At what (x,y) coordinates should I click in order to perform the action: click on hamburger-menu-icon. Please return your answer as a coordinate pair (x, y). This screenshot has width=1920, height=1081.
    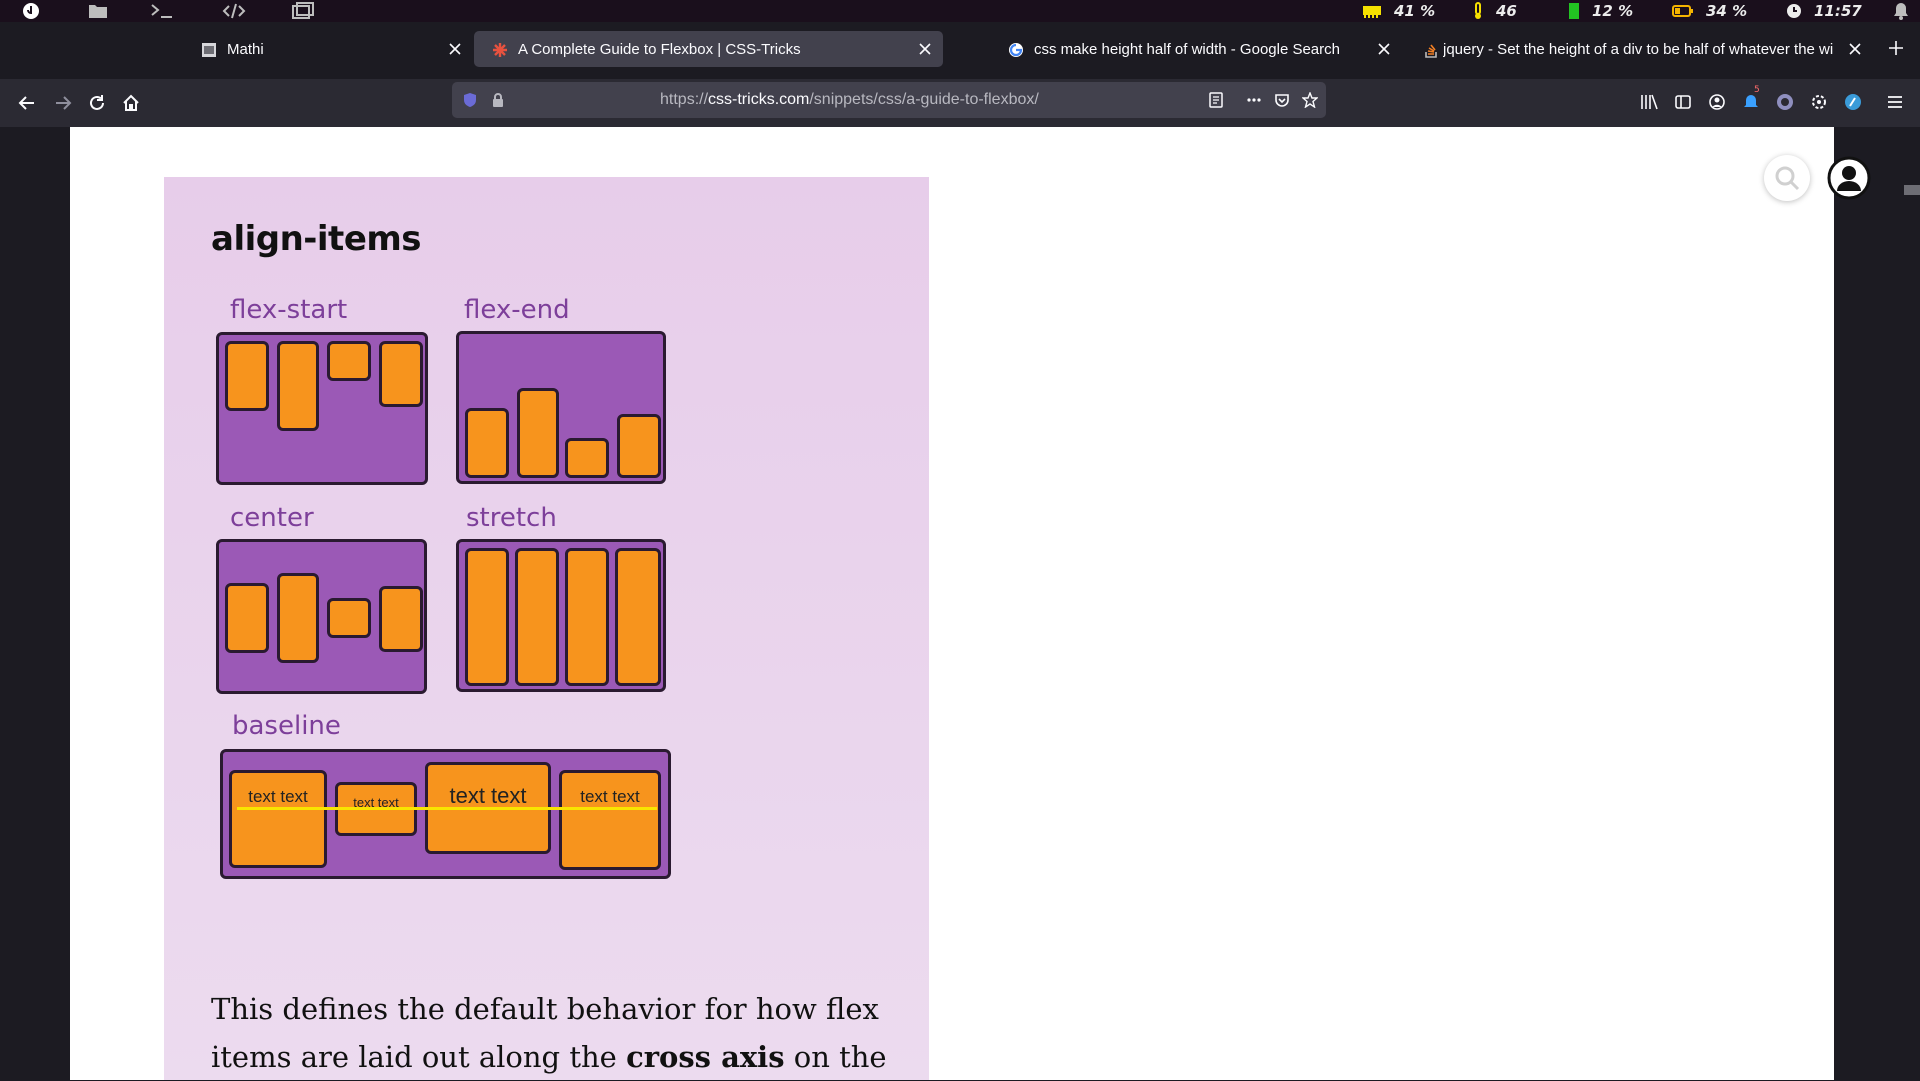
    Looking at the image, I should click on (1895, 102).